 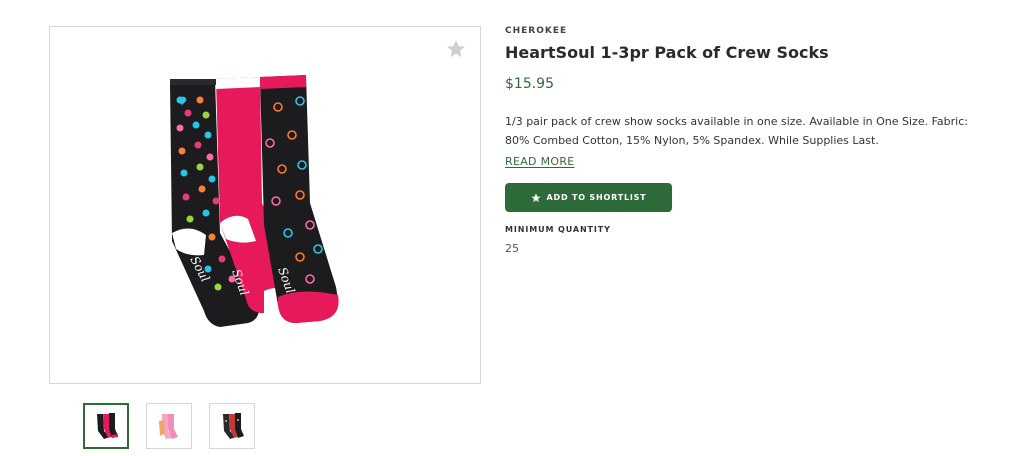 I want to click on minimum-quantity-value: 25, so click(x=512, y=248).